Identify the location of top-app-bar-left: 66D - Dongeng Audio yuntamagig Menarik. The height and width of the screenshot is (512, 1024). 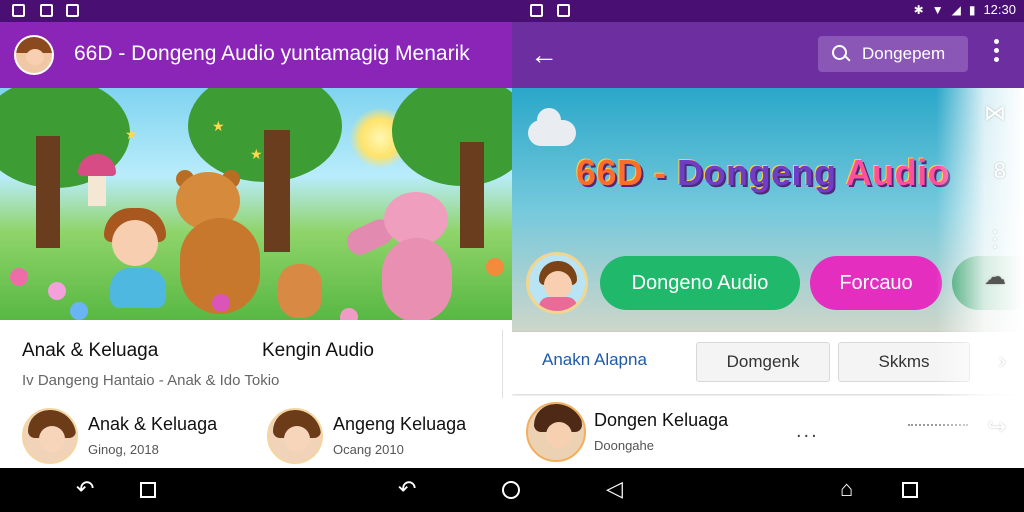
(256, 55).